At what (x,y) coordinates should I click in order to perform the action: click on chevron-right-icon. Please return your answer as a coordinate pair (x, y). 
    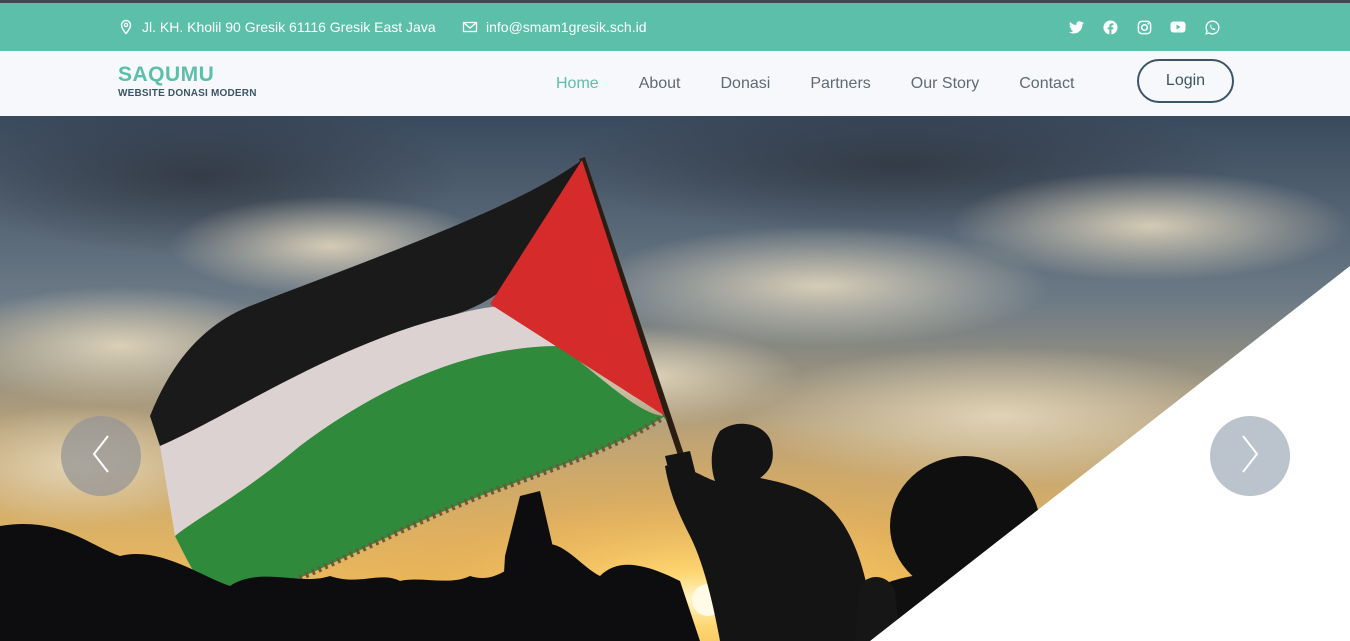
    Looking at the image, I should click on (1250, 456).